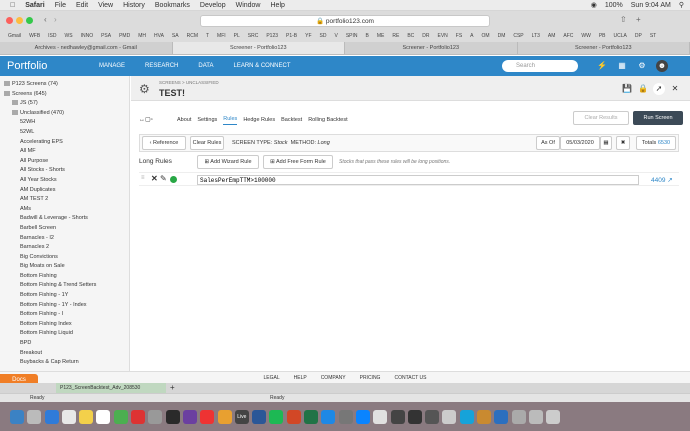 This screenshot has height=431, width=690. What do you see at coordinates (602, 36) in the screenshot?
I see `bookmark-item: PB` at bounding box center [602, 36].